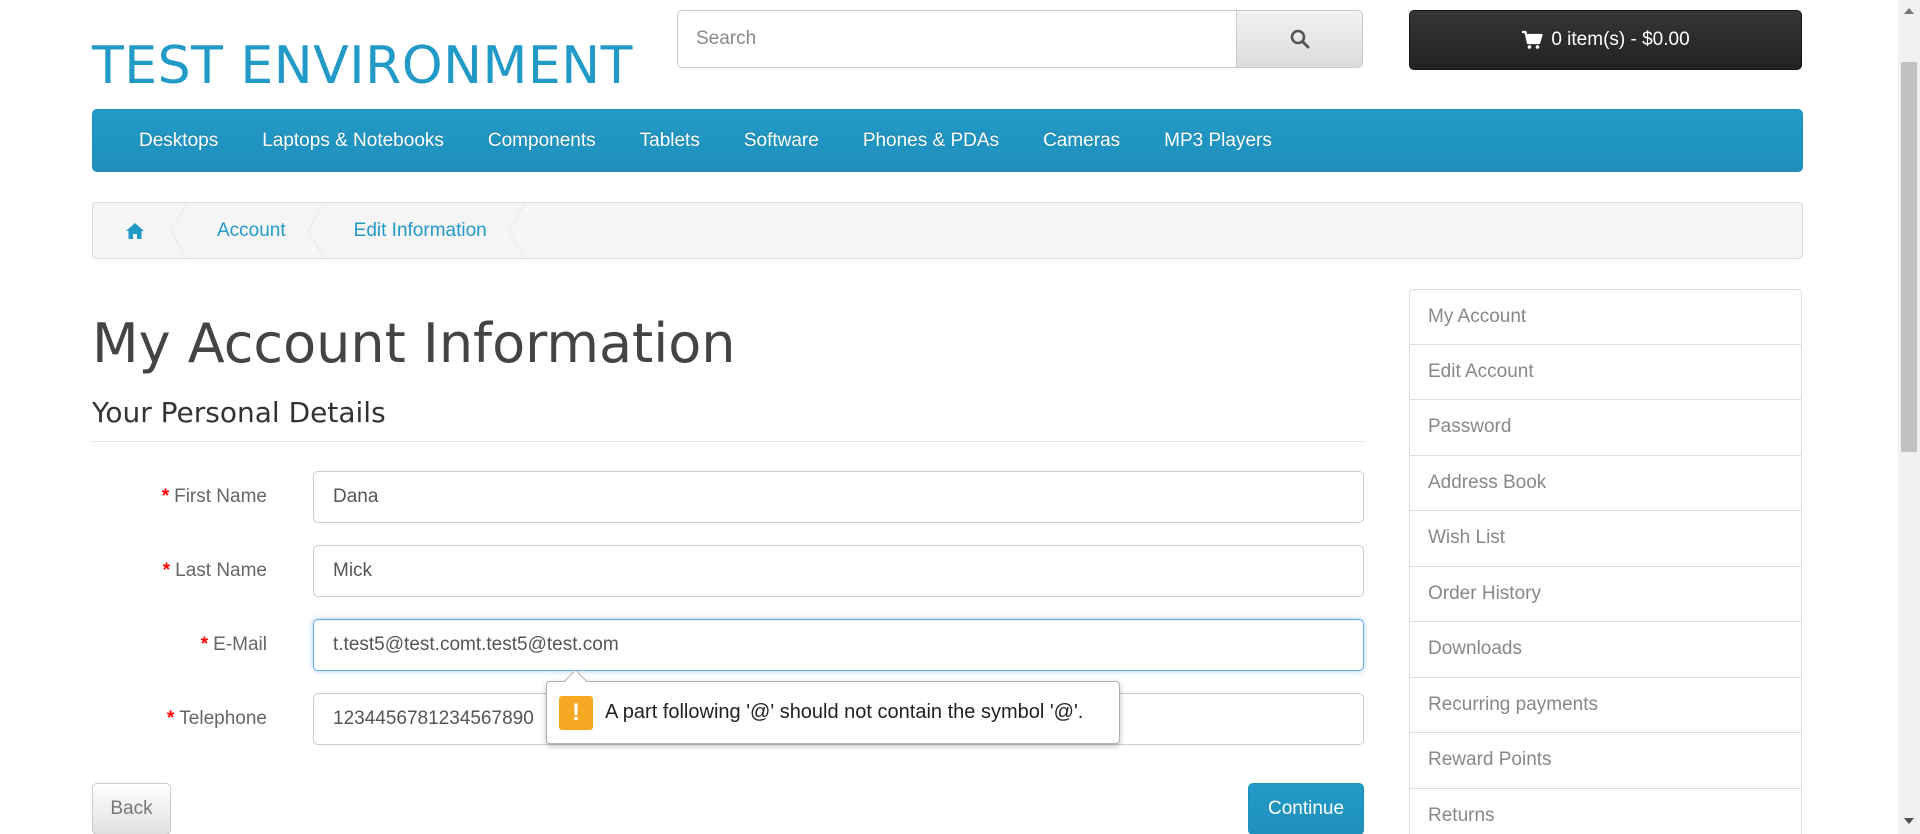  What do you see at coordinates (362, 66) in the screenshot?
I see `store-logo: TEST ENVIRONMENT` at bounding box center [362, 66].